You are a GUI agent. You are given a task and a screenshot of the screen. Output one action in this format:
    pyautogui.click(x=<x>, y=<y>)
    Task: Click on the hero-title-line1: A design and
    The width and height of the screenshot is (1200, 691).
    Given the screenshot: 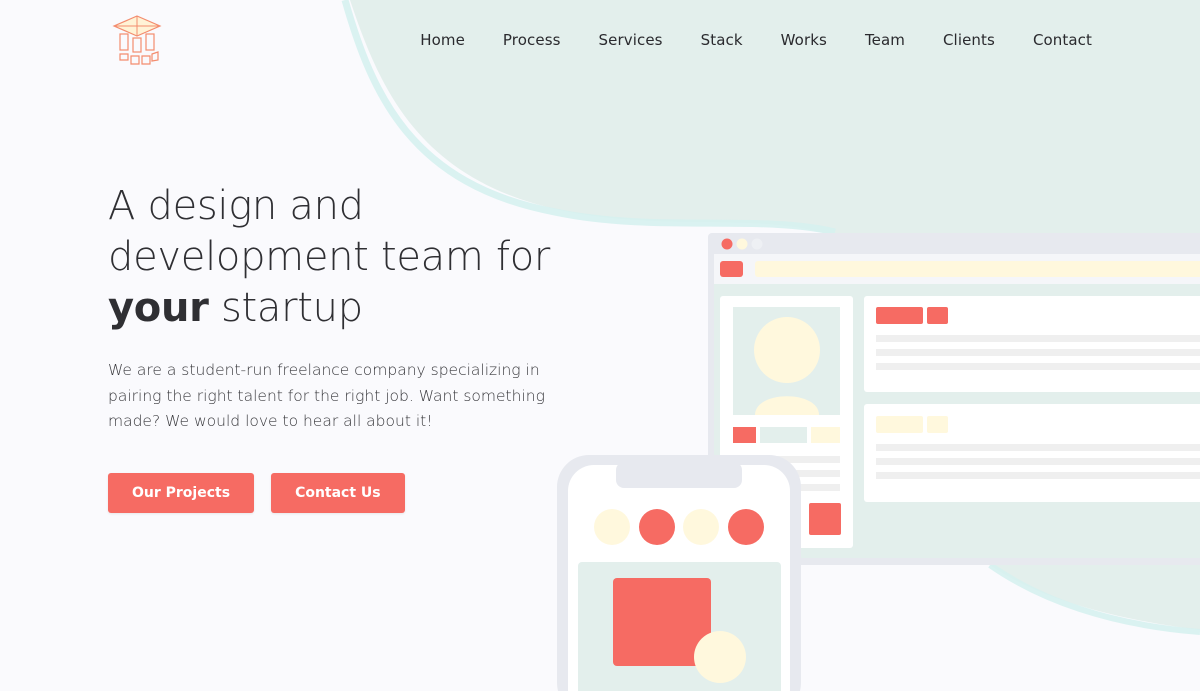 What is the action you would take?
    pyautogui.click(x=236, y=206)
    